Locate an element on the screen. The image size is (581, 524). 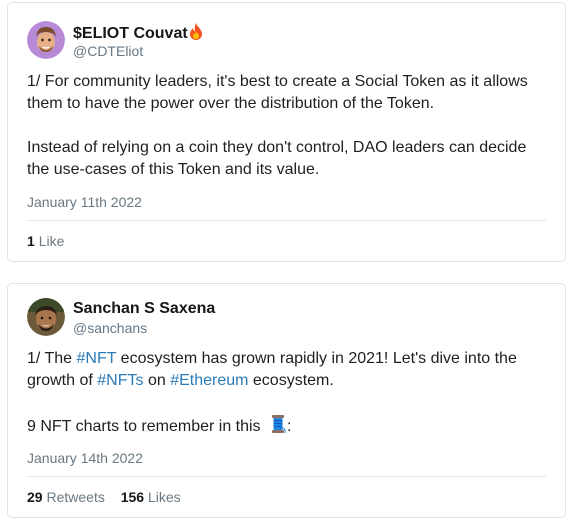
display-name: $ELIOT Couvat is located at coordinates (138, 34).